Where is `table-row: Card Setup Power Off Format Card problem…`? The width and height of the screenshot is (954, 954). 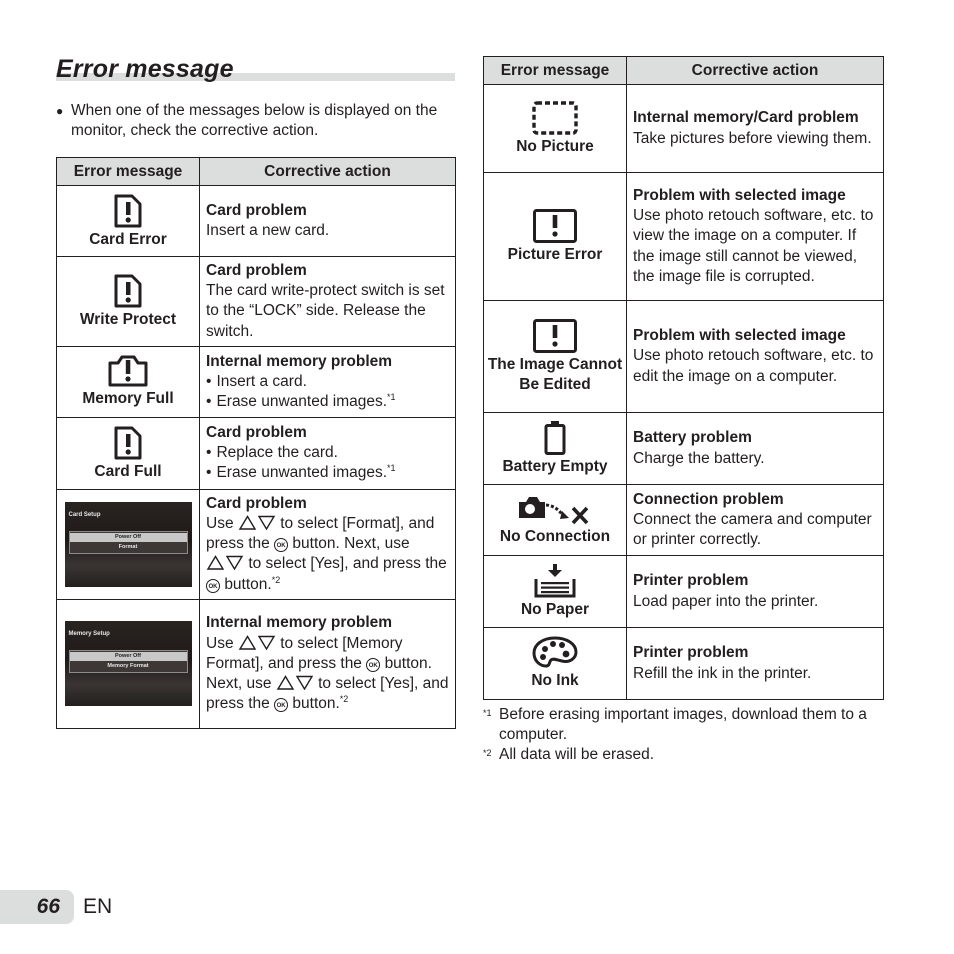 table-row: Card Setup Power Off Format Card problem… is located at coordinates (256, 544).